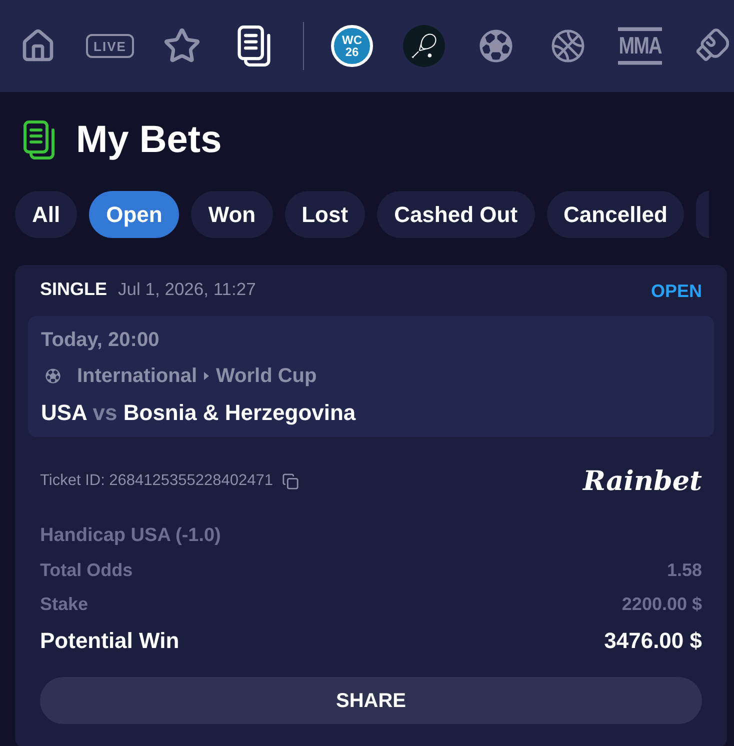 This screenshot has width=734, height=746. Describe the element at coordinates (182, 46) in the screenshot. I see `star-icon` at that location.